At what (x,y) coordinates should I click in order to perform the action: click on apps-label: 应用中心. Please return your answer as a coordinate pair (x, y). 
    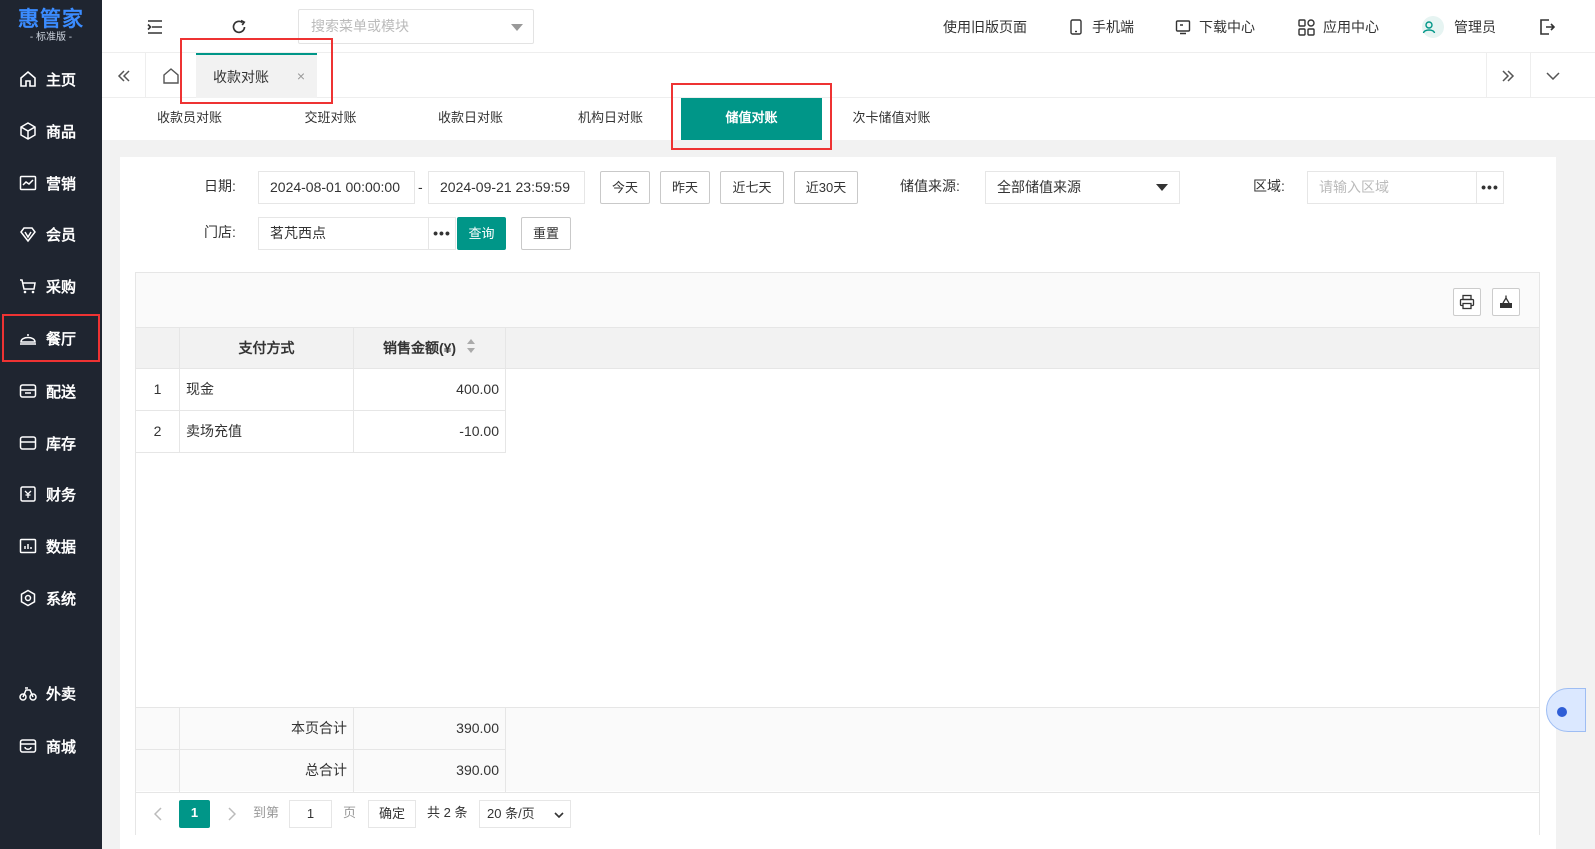
    Looking at the image, I should click on (1351, 27).